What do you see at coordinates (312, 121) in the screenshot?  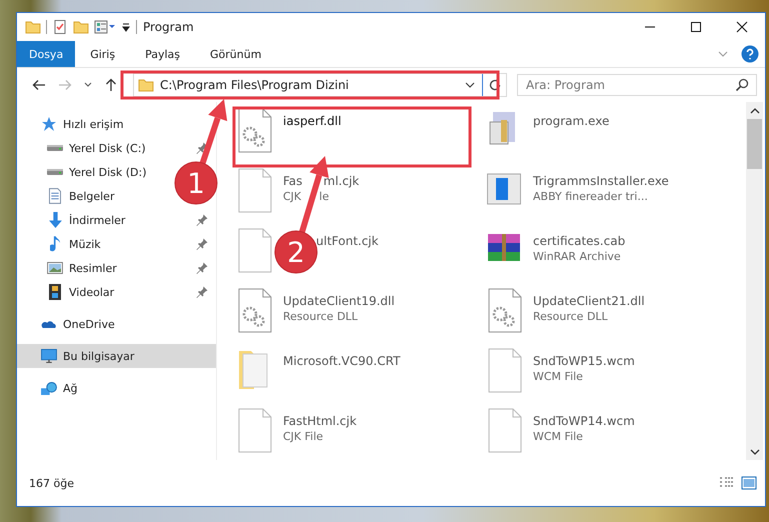 I see `file-name: iasperf.dll` at bounding box center [312, 121].